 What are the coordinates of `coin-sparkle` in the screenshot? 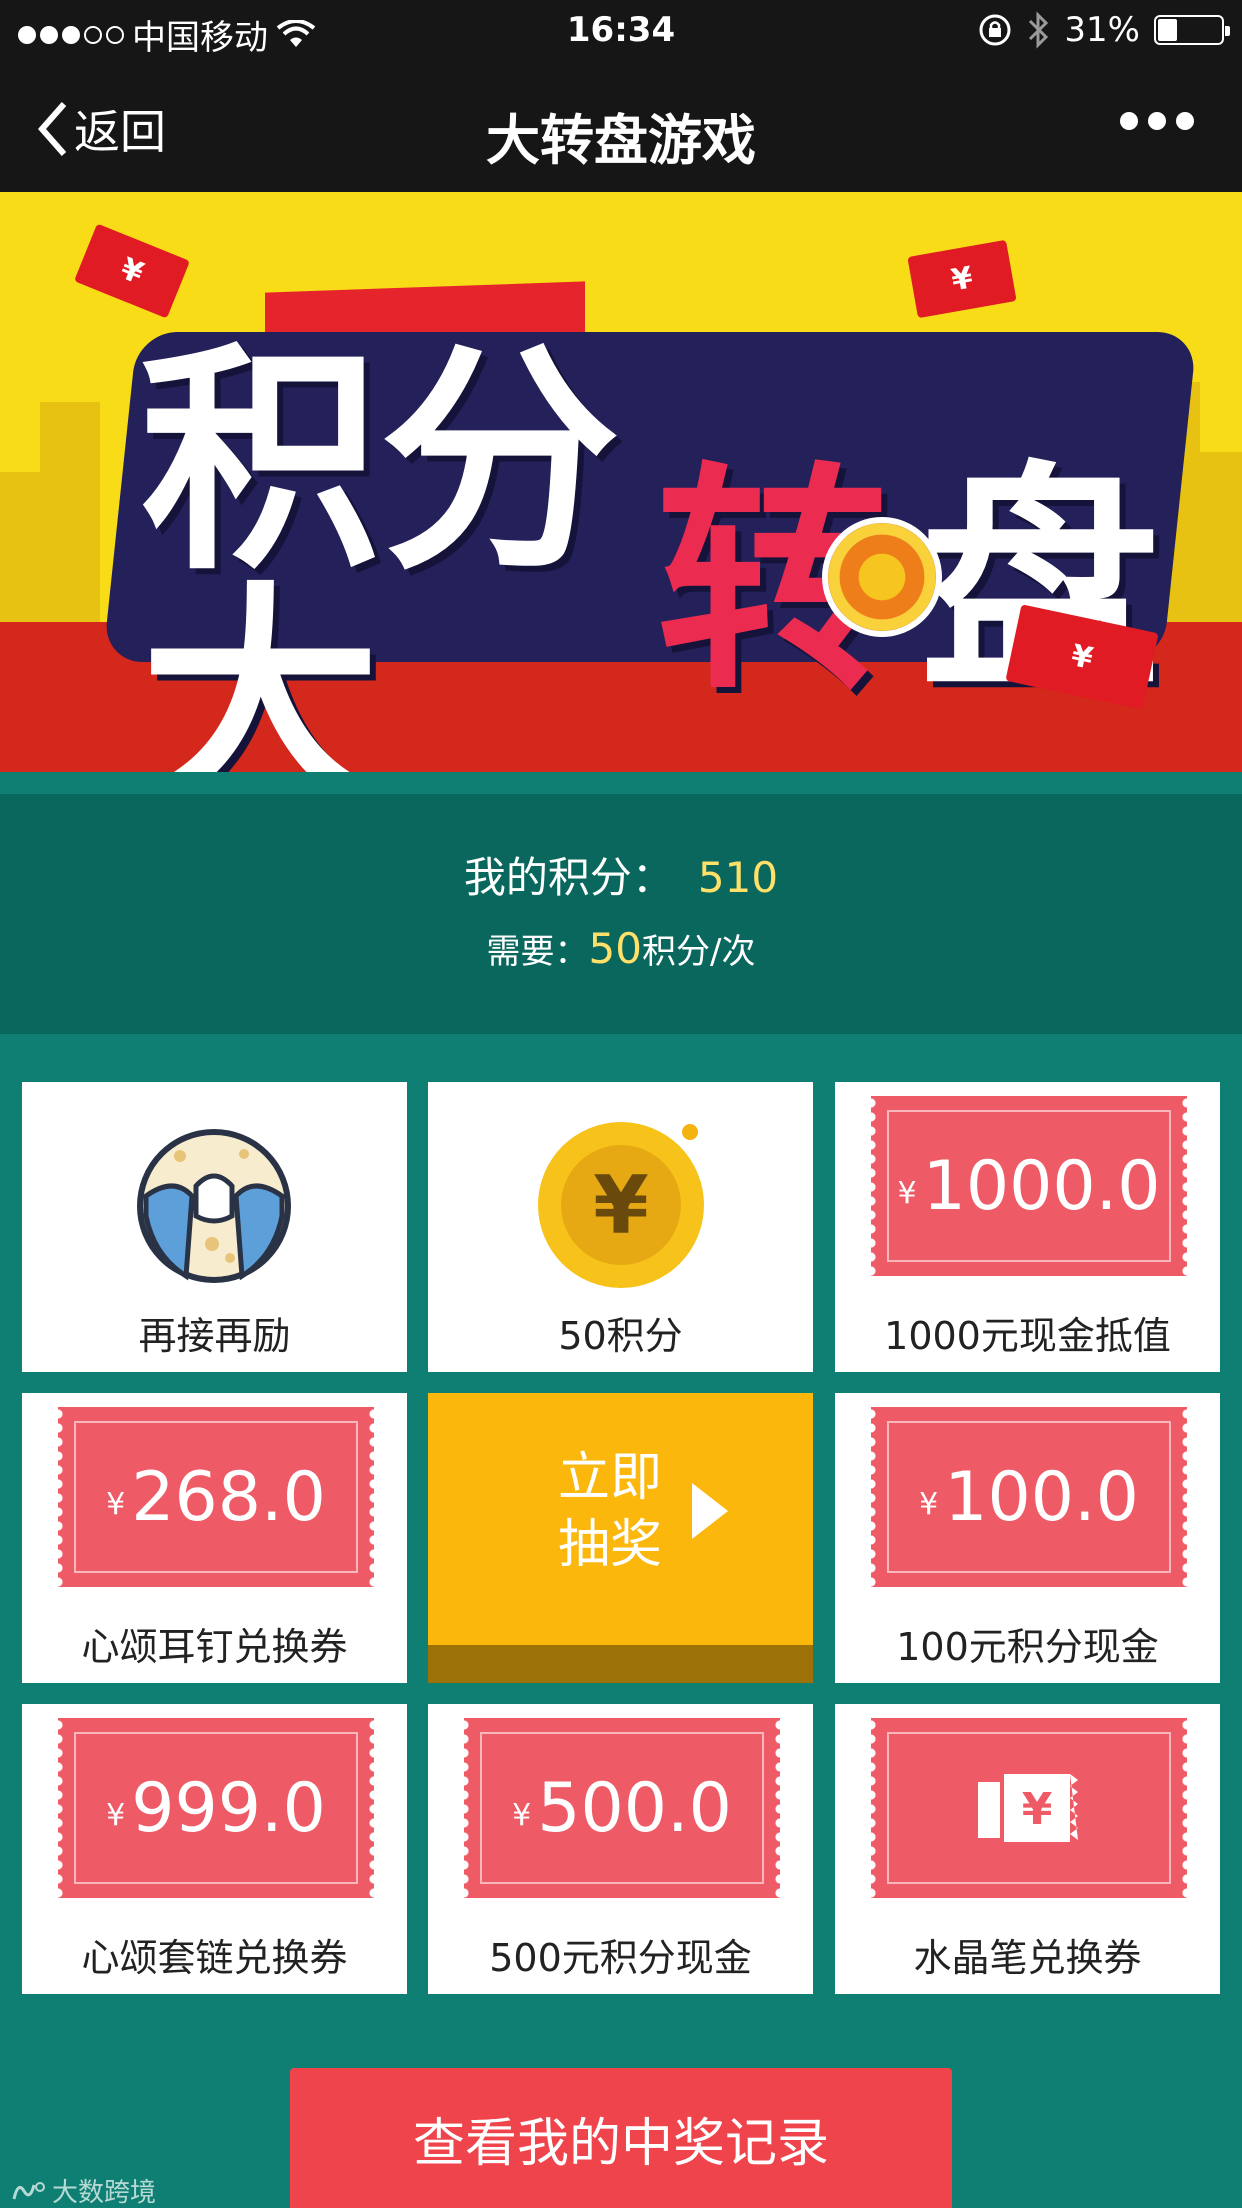 It's located at (690, 1132).